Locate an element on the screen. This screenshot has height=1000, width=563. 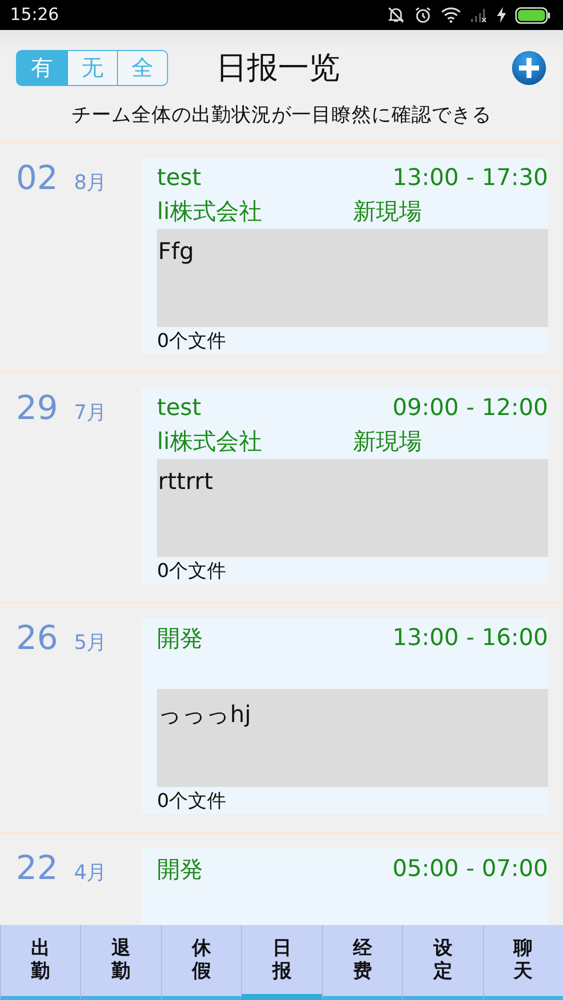
nav-tab: 经费 is located at coordinates (362, 962).